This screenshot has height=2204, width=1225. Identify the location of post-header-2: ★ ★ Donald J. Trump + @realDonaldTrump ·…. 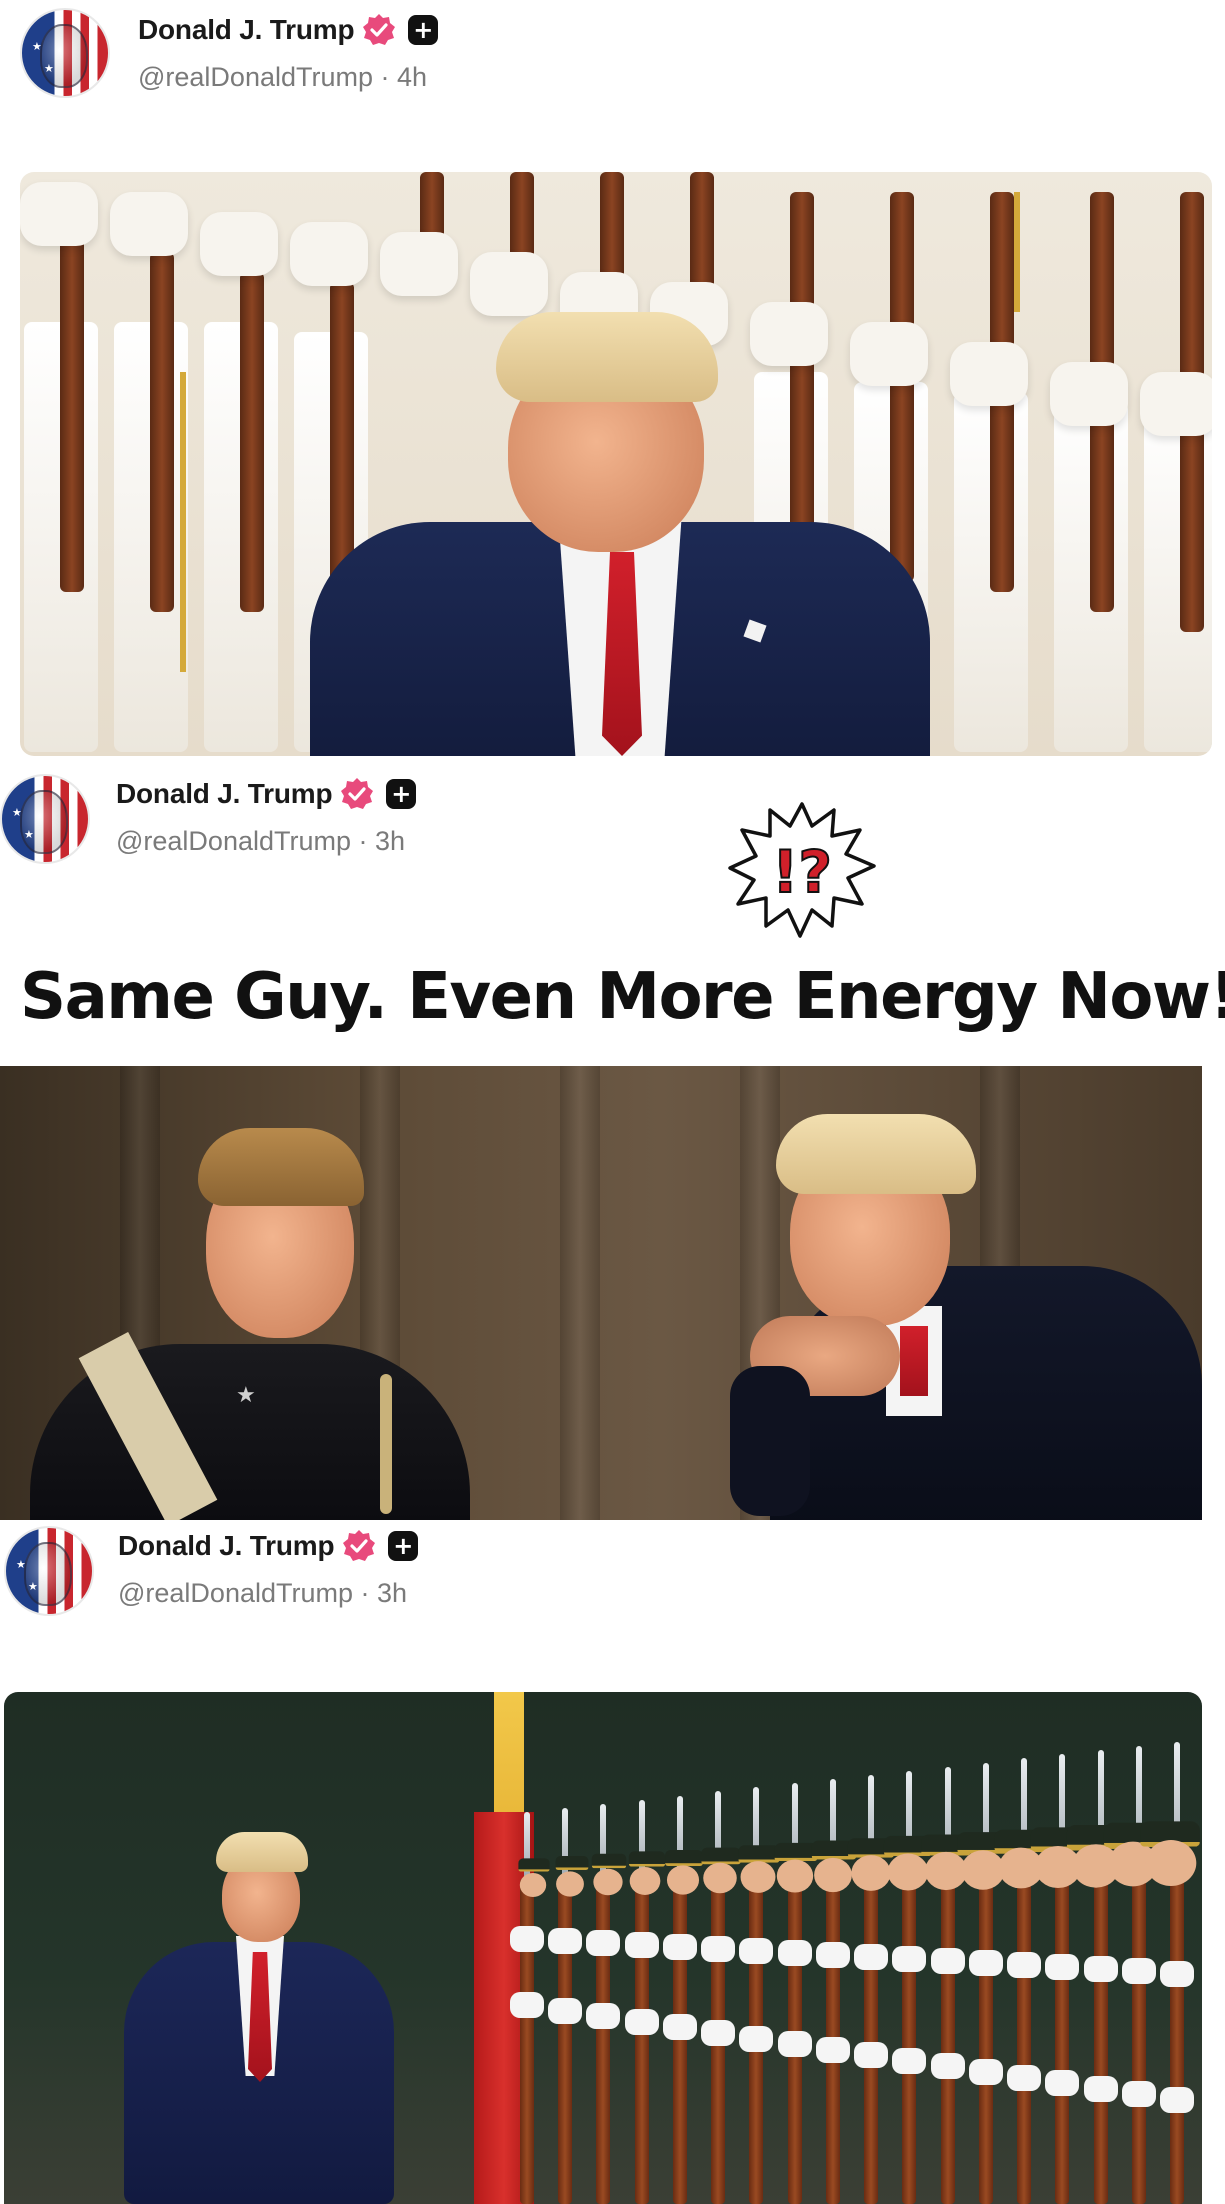
(208, 819).